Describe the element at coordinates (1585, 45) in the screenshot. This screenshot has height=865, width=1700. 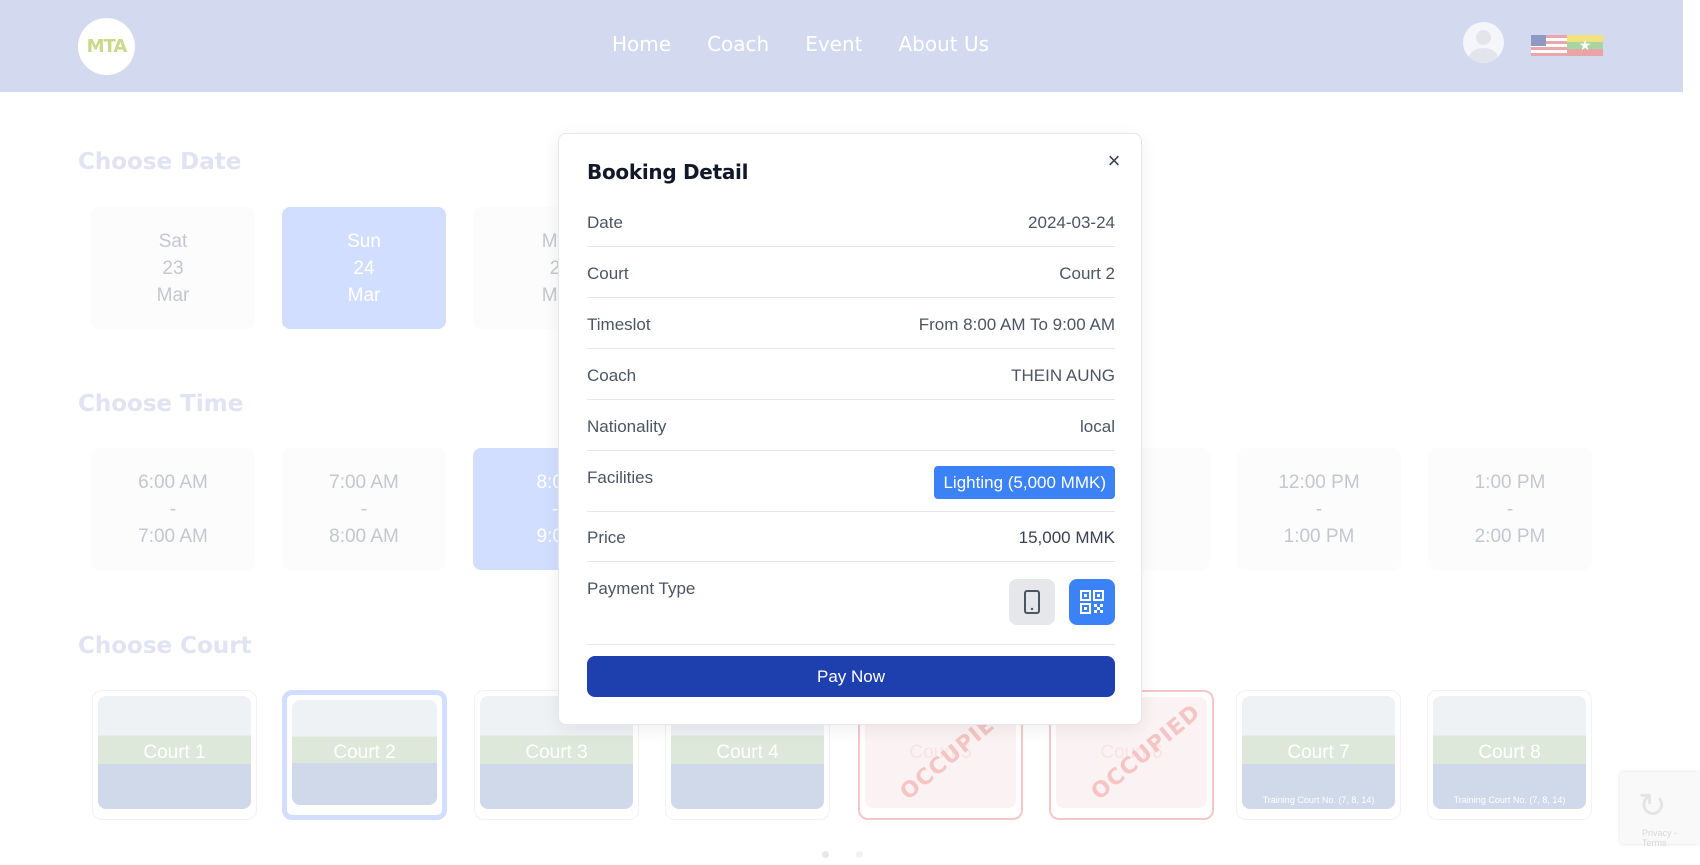
I see `myanmar-flag-icon: ★` at that location.